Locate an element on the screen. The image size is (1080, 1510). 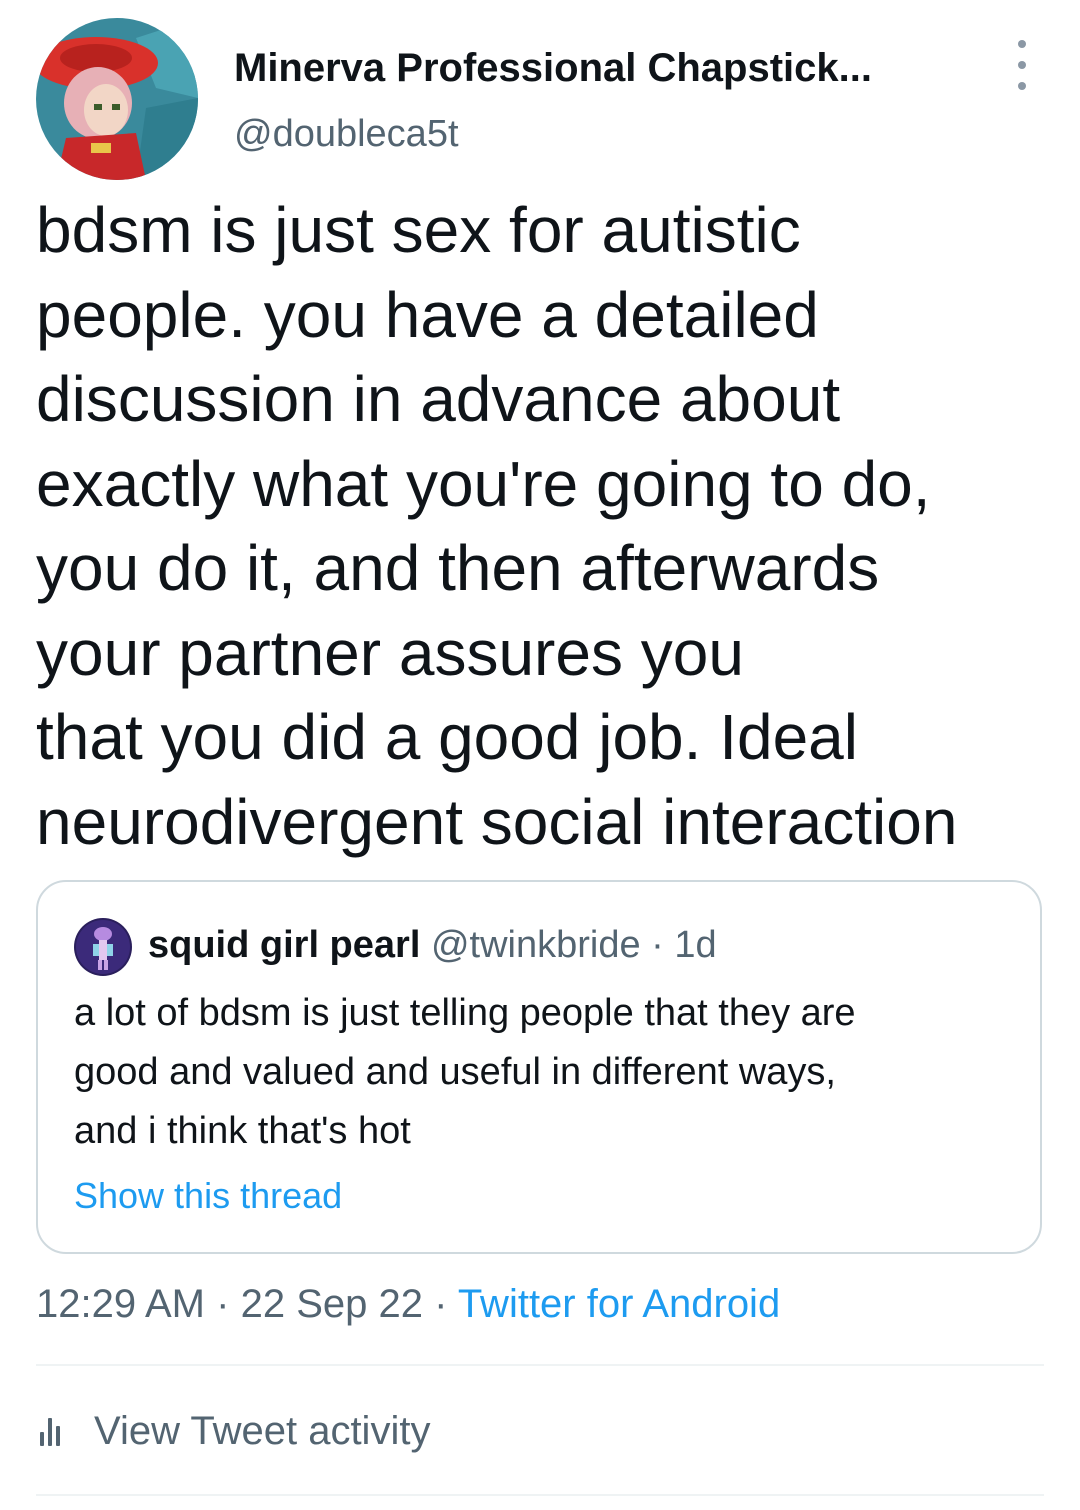
quoted-author-name: squid girl pearl is located at coordinates (284, 945).